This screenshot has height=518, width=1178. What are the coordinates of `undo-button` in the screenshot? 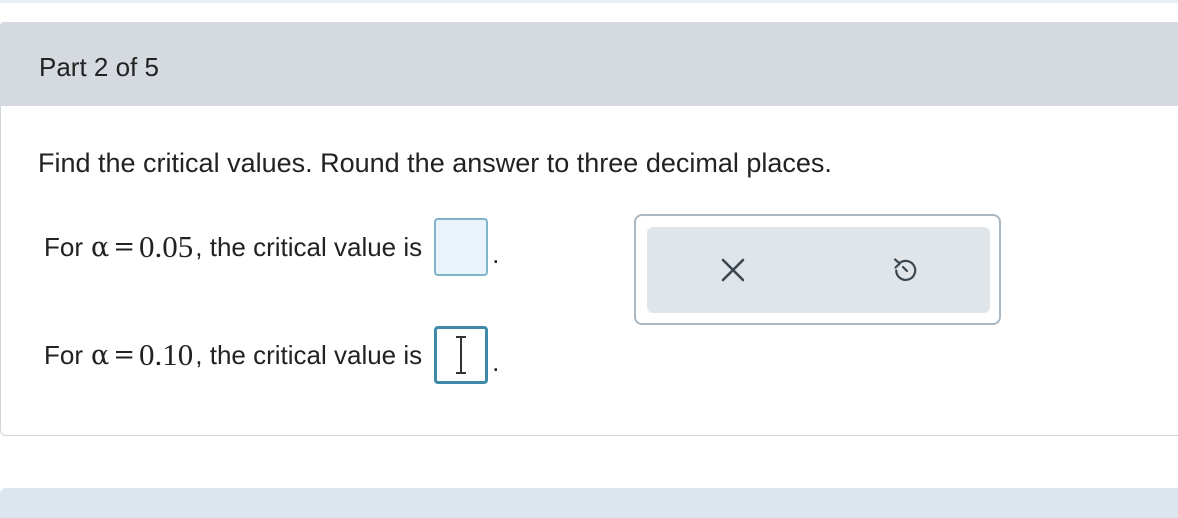 It's located at (905, 270).